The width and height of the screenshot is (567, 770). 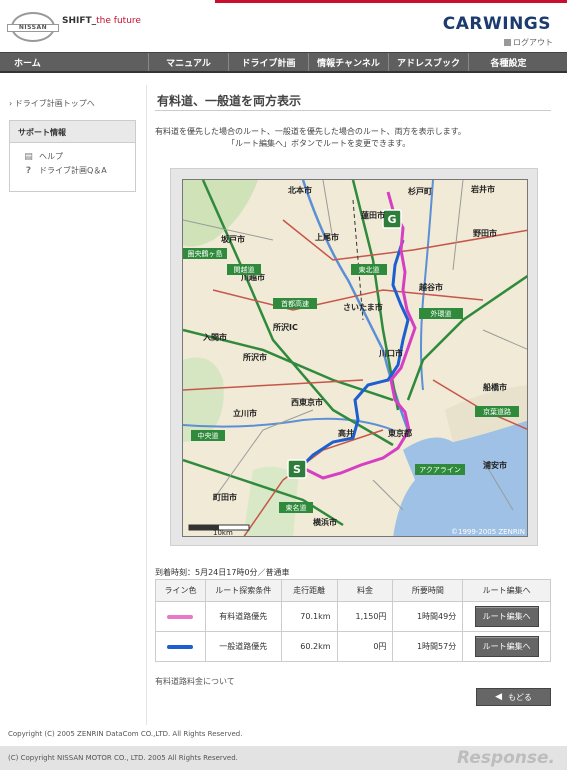 I want to click on road-label-kanetsu: 関越道, so click(x=244, y=269).